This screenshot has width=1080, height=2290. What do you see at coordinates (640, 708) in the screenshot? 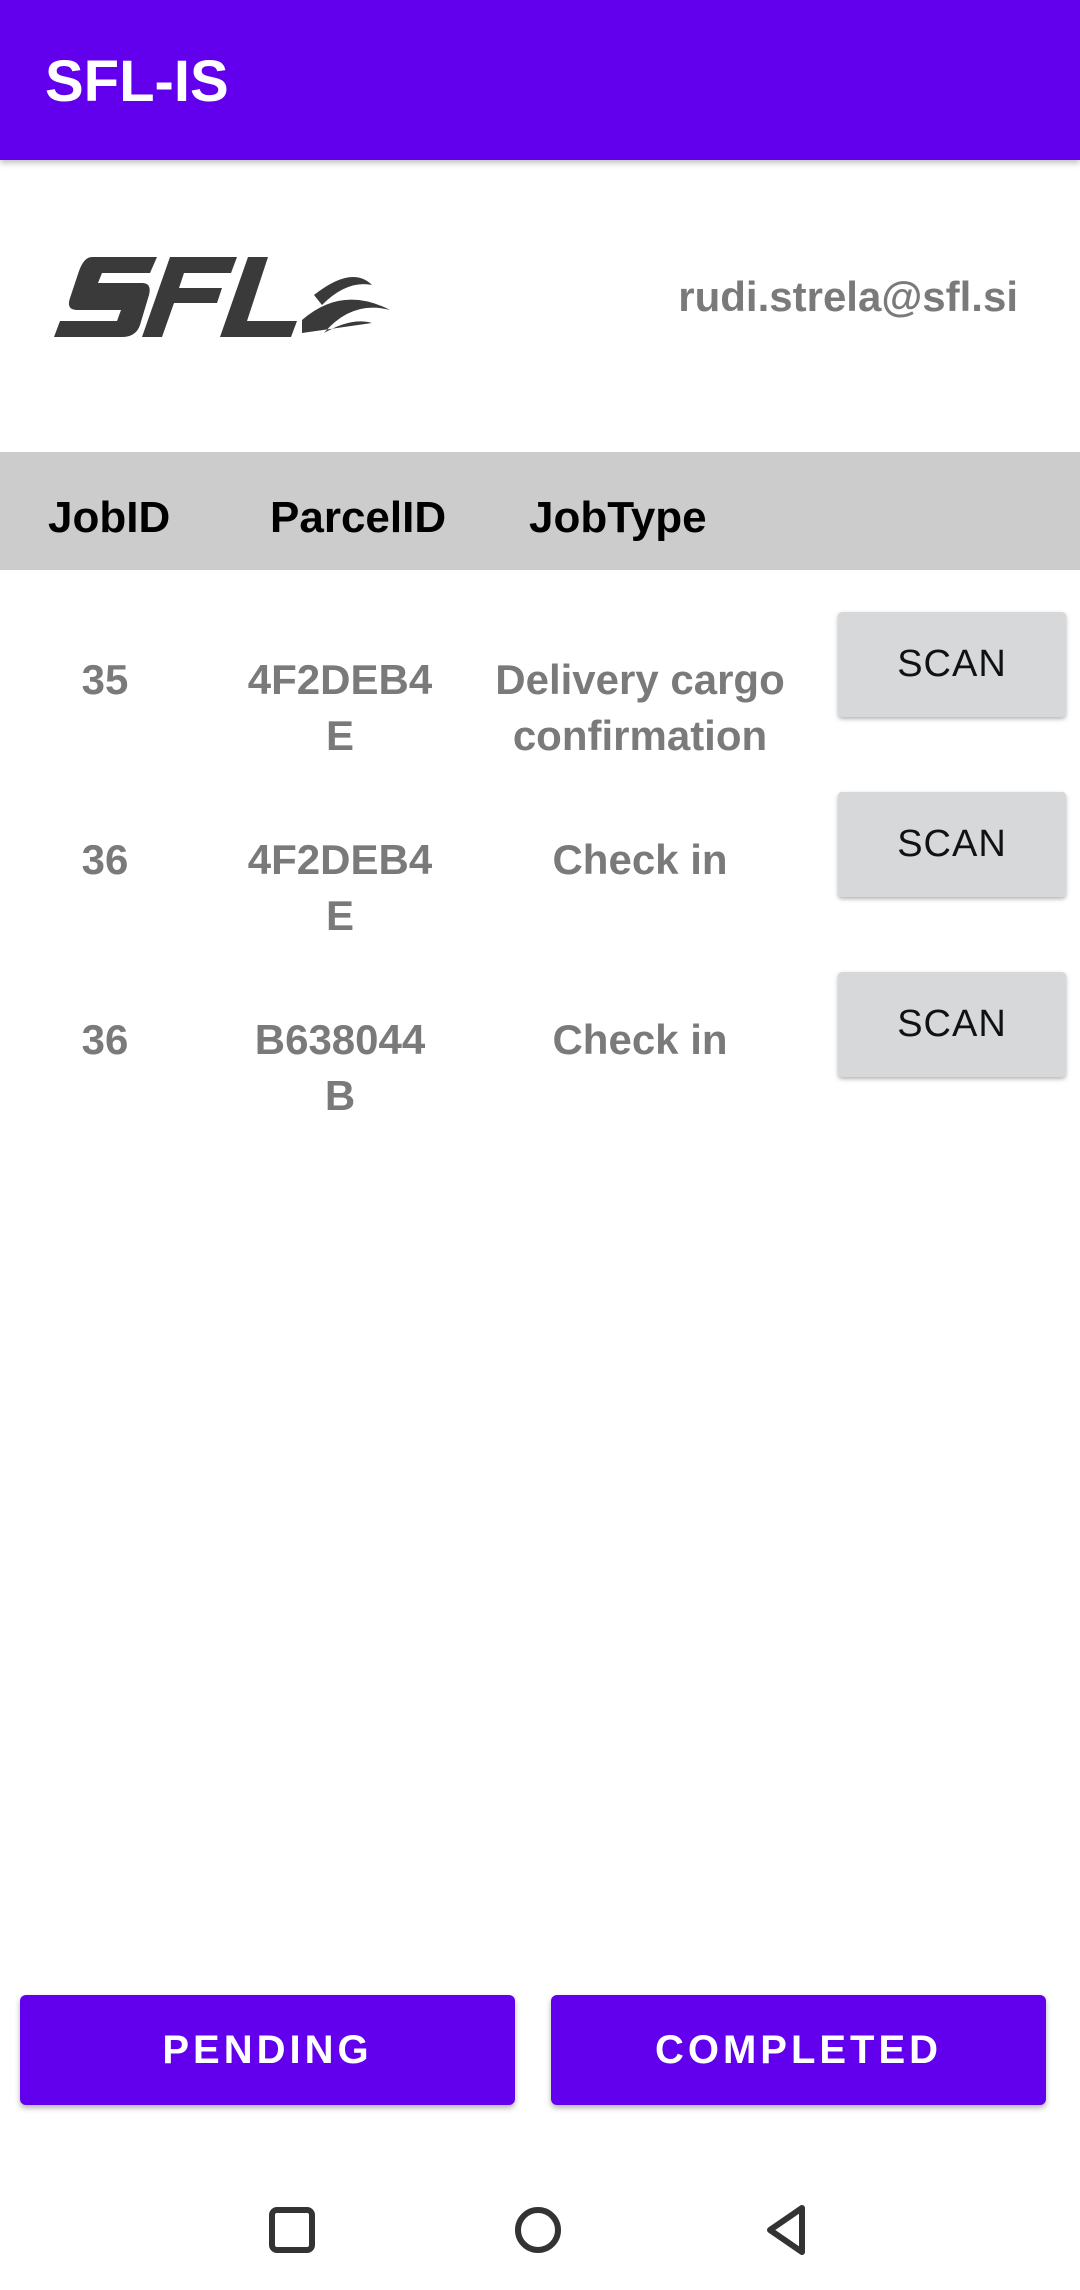
I see `job-type: Delivery cargo confirmation` at bounding box center [640, 708].